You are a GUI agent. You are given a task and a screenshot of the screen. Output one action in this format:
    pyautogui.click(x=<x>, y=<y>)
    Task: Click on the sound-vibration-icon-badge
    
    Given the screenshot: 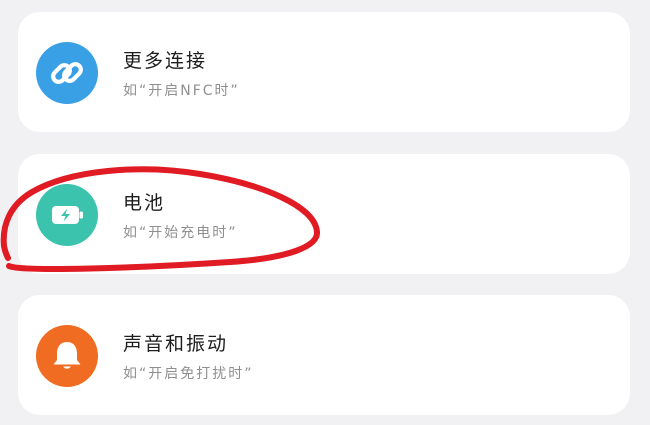 What is the action you would take?
    pyautogui.click(x=67, y=356)
    